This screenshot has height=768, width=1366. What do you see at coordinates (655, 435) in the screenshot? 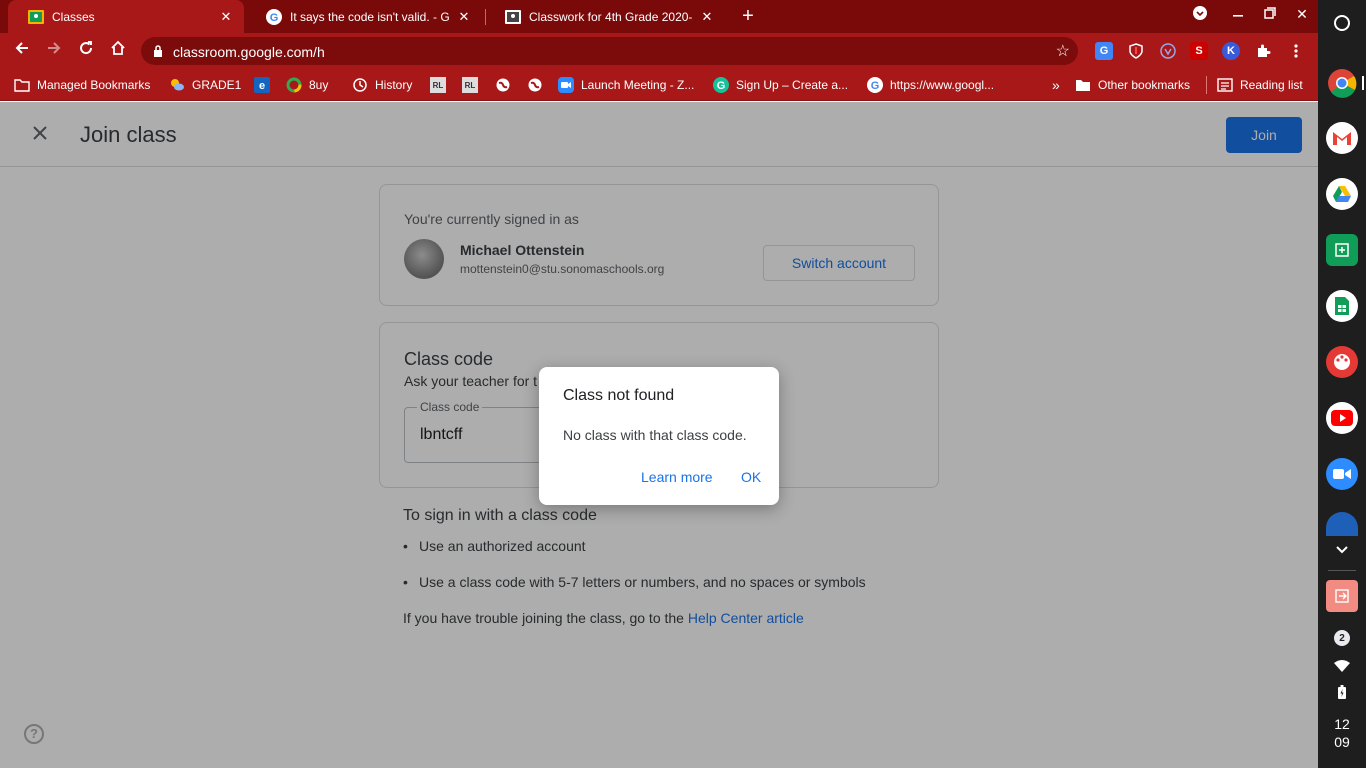
I see `dialog-body: No class with that class code.` at bounding box center [655, 435].